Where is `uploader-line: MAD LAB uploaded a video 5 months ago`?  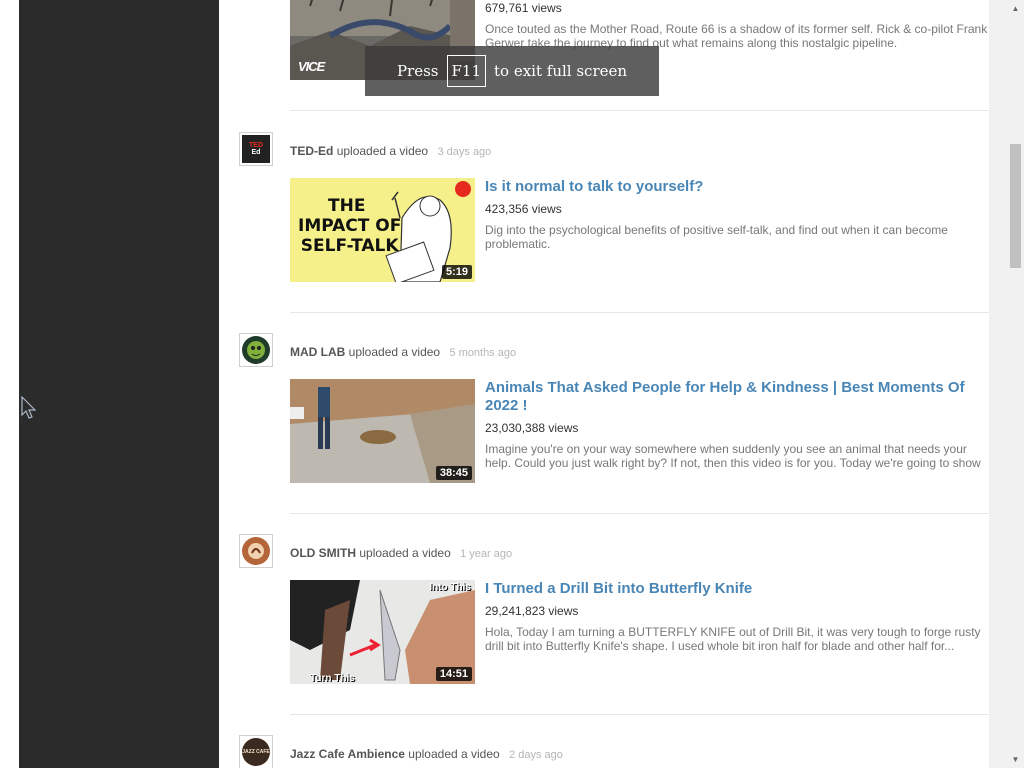
uploader-line: MAD LAB uploaded a video 5 months ago is located at coordinates (403, 352).